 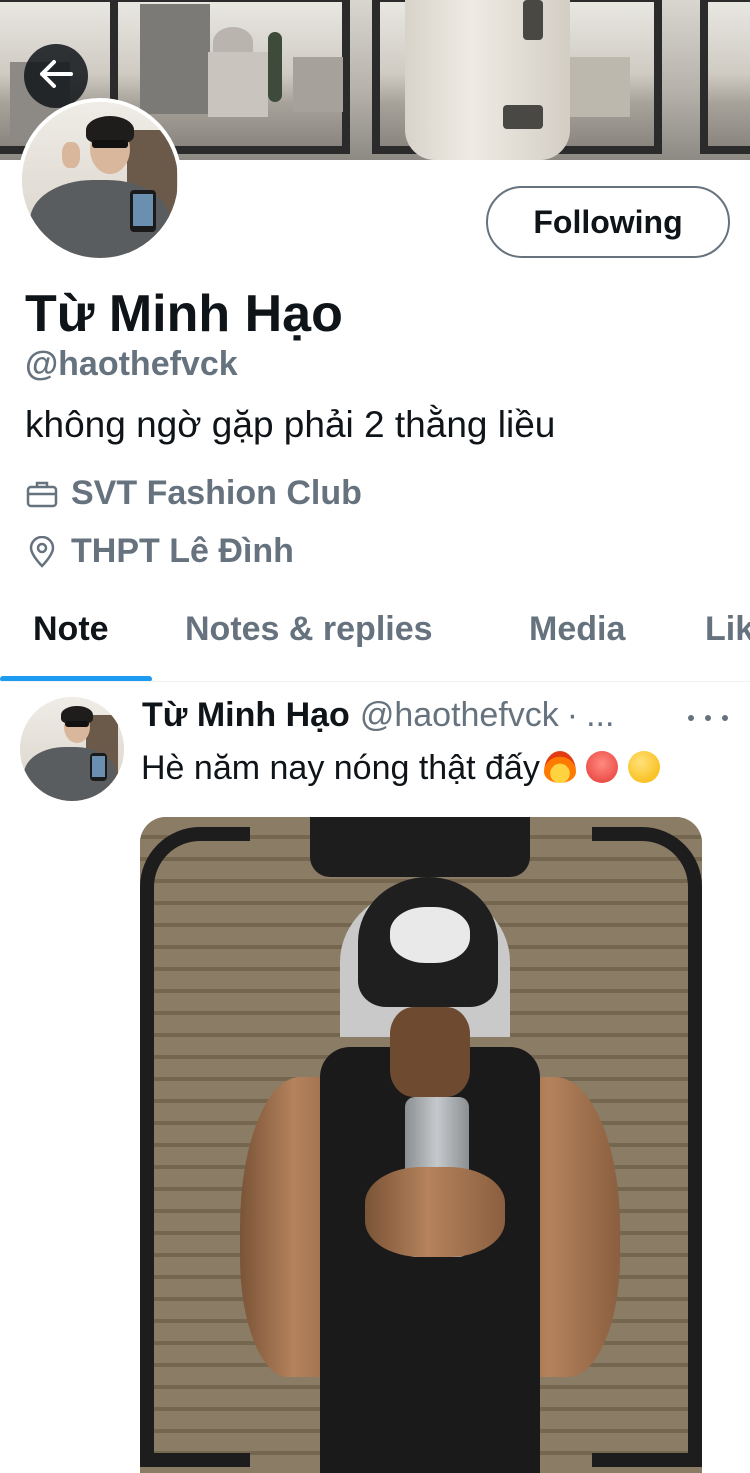 I want to click on tab-media: Media, so click(x=577, y=629).